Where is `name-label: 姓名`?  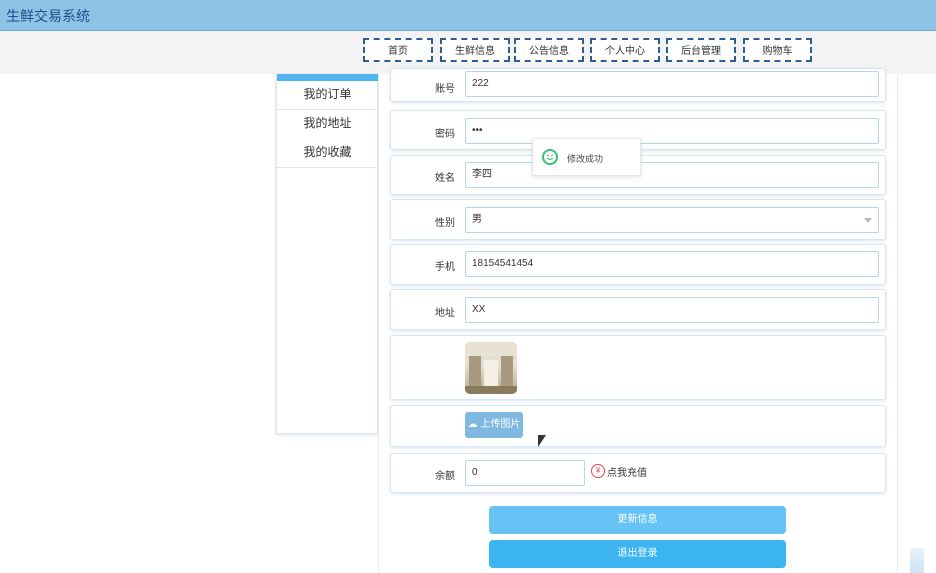 name-label: 姓名 is located at coordinates (445, 178).